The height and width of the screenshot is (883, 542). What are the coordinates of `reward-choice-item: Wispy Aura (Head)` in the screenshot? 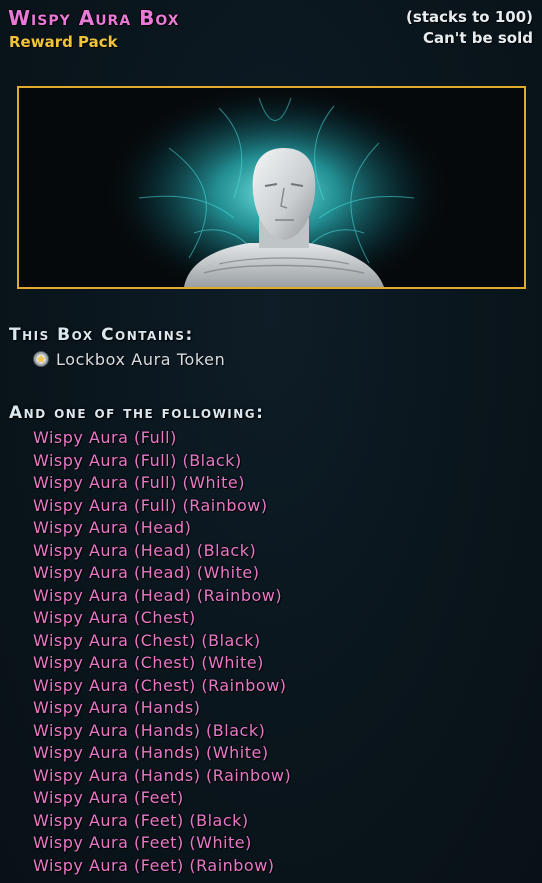 It's located at (112, 527).